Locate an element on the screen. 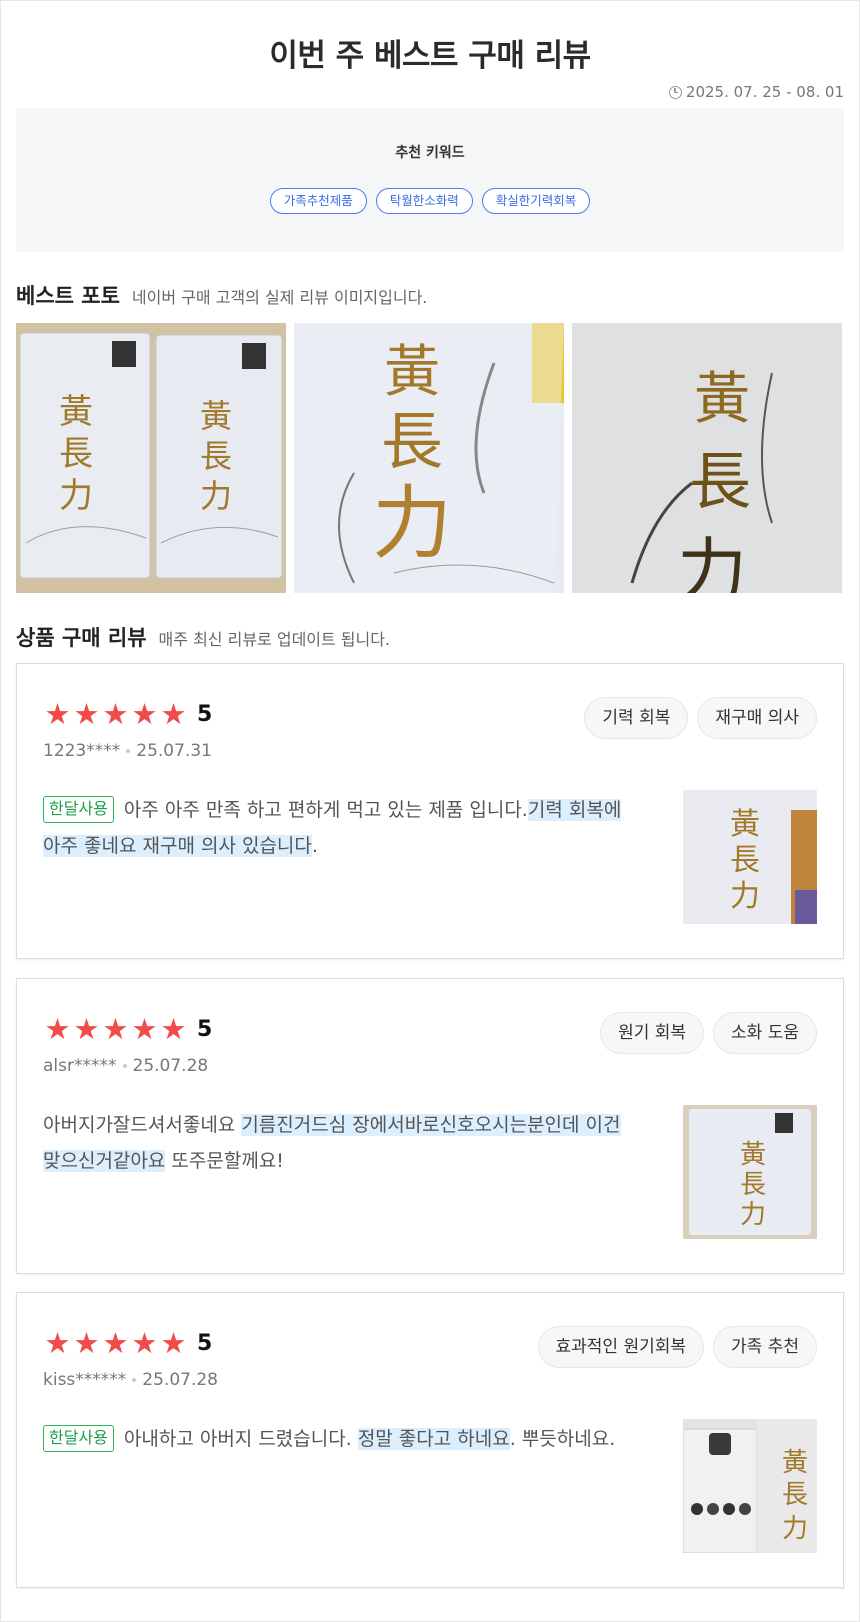  best-photo-header: 베스트 포토 네이버 구매 고객의 실제 리뷰 이미지입니다. is located at coordinates (221, 295).